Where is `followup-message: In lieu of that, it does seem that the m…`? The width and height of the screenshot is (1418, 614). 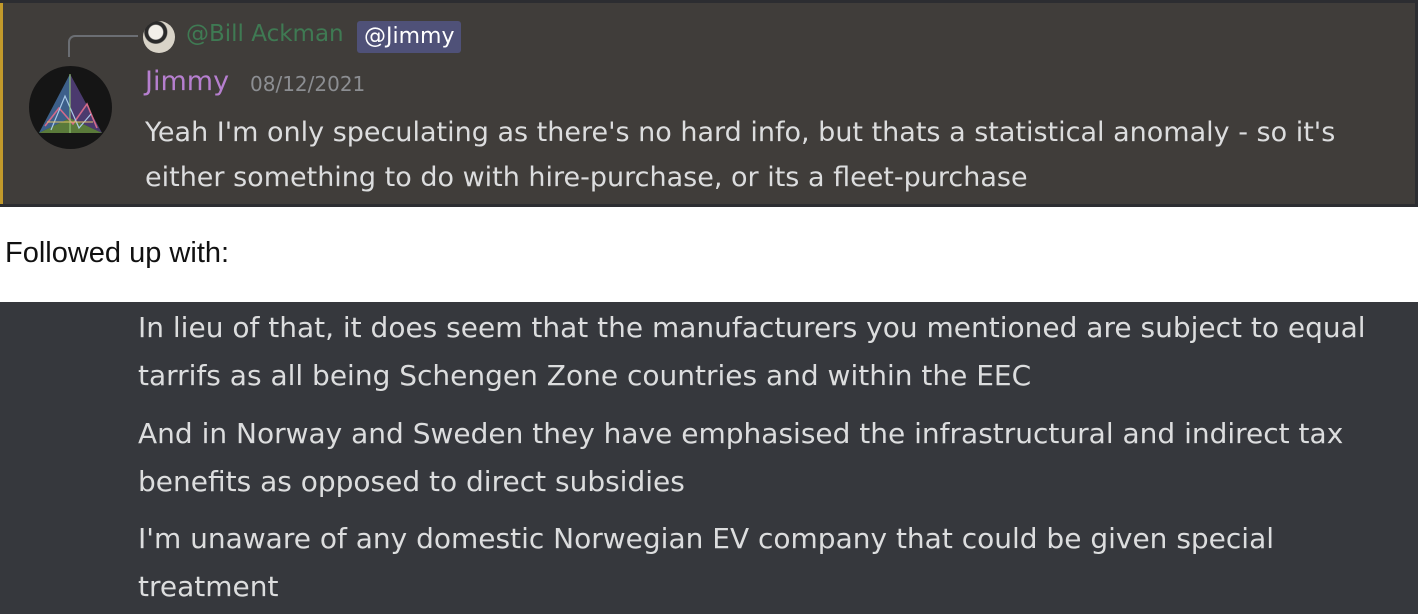
followup-message: In lieu of that, it does seem that the m… is located at coordinates (752, 351).